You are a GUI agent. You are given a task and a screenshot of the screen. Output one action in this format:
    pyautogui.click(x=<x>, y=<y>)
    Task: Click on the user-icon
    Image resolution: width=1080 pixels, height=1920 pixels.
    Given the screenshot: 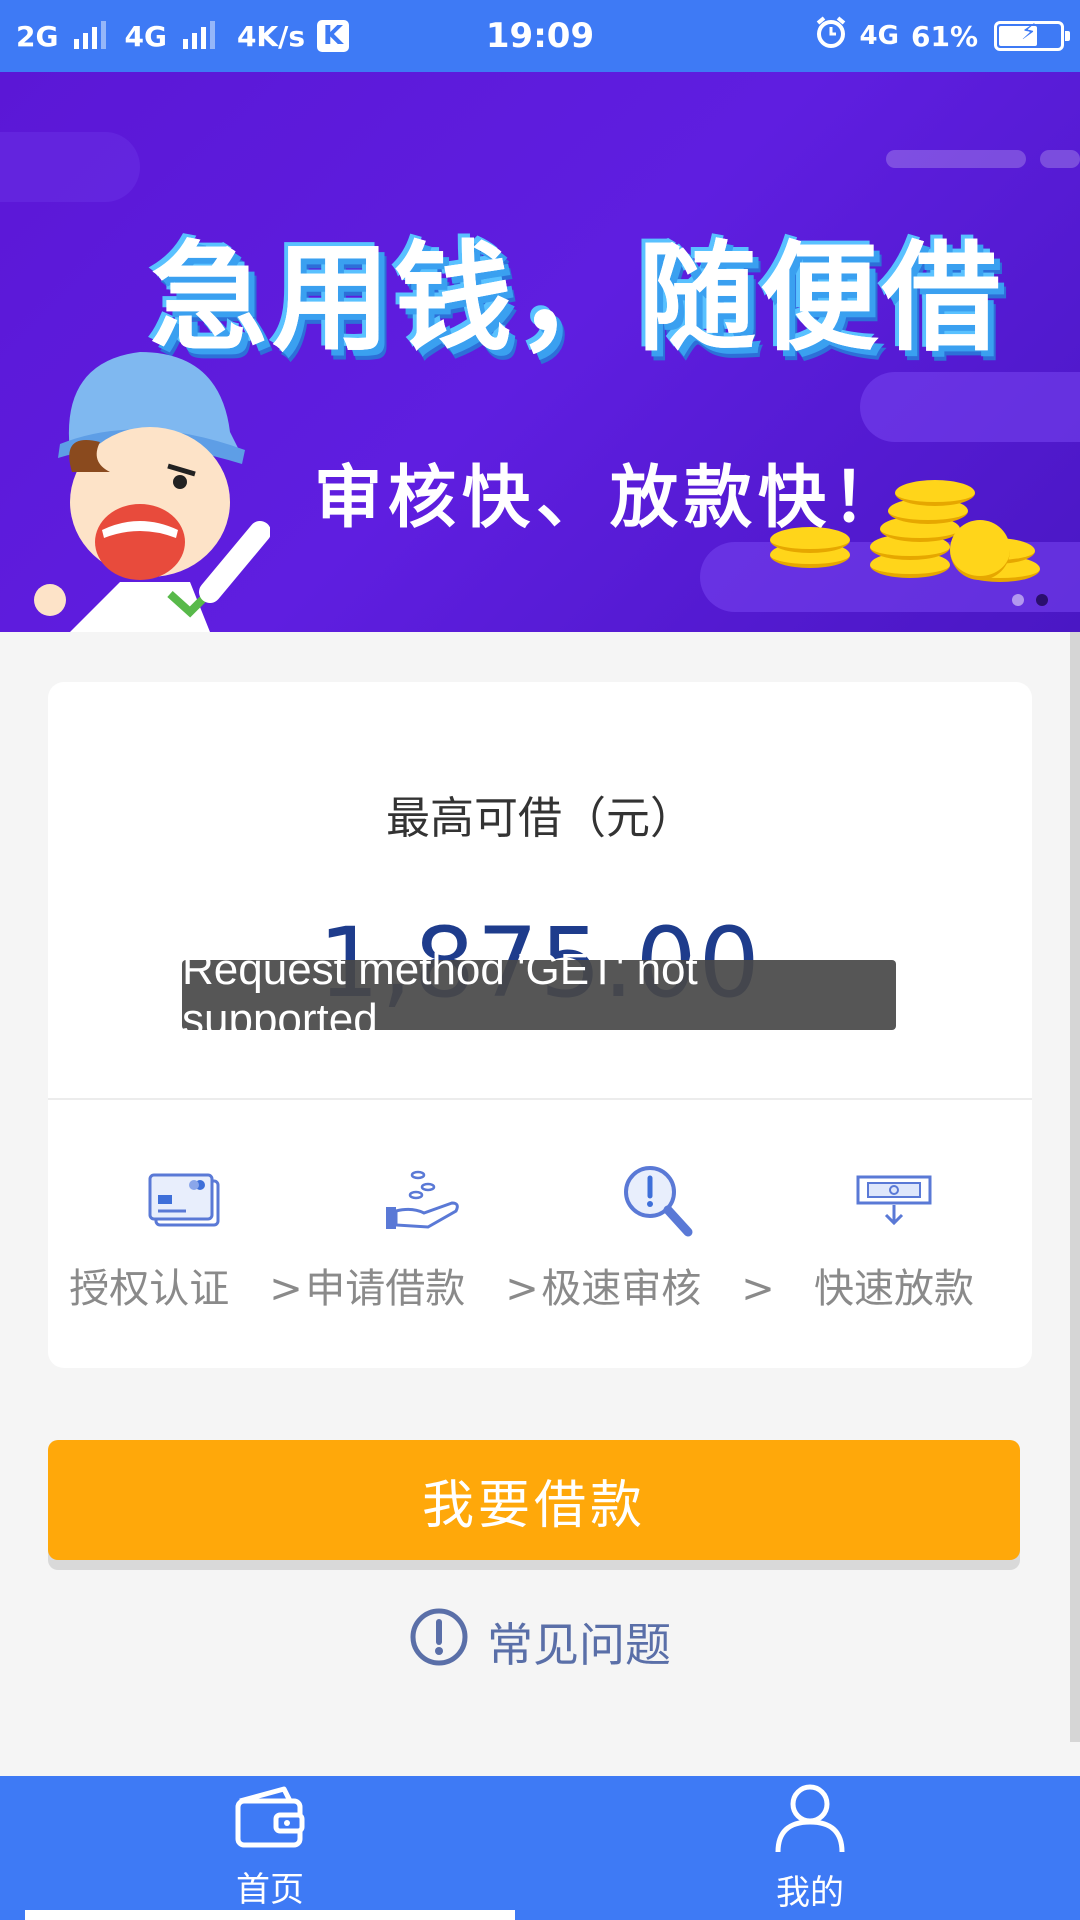 What is the action you would take?
    pyautogui.click(x=810, y=1822)
    